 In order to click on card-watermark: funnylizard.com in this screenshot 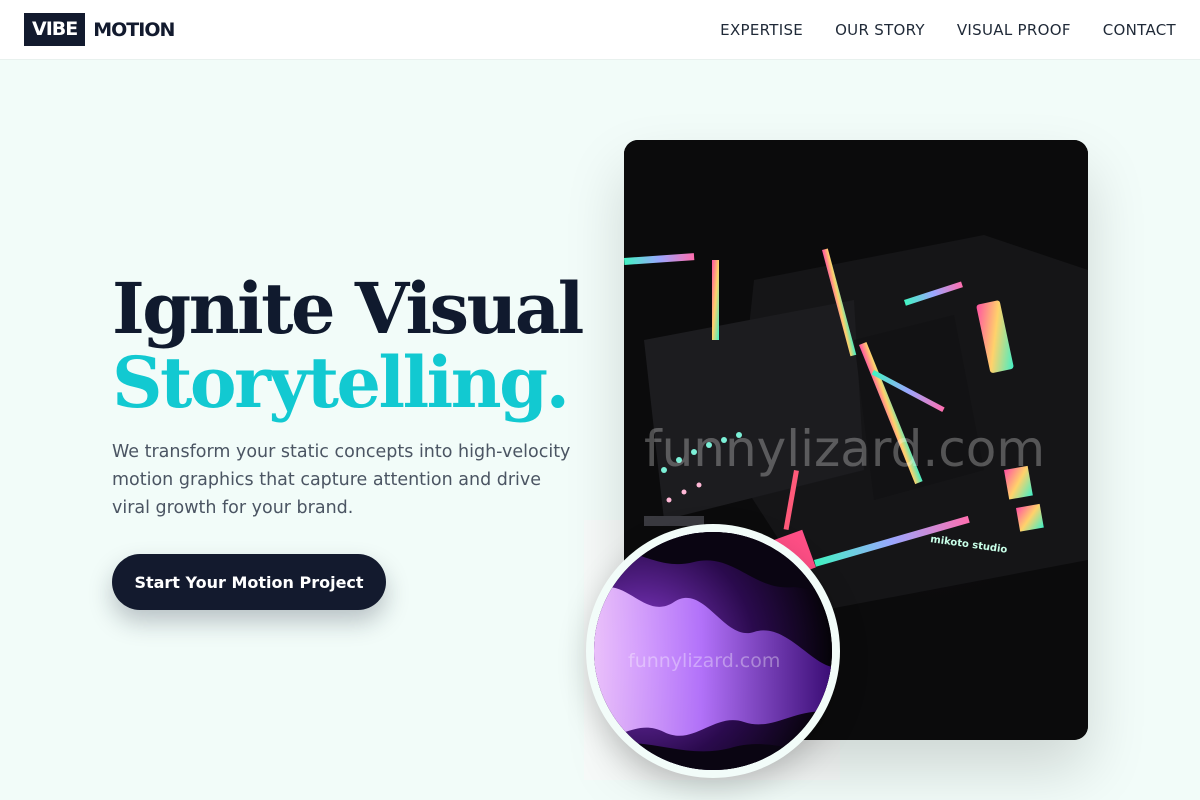, I will do `click(845, 449)`.